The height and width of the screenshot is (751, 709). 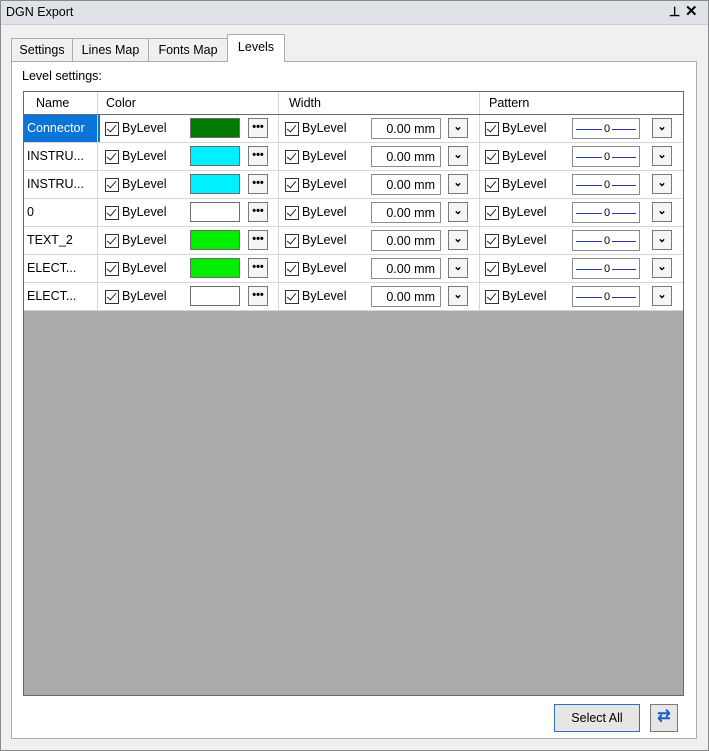 I want to click on select-all-button: Select All, so click(x=597, y=718).